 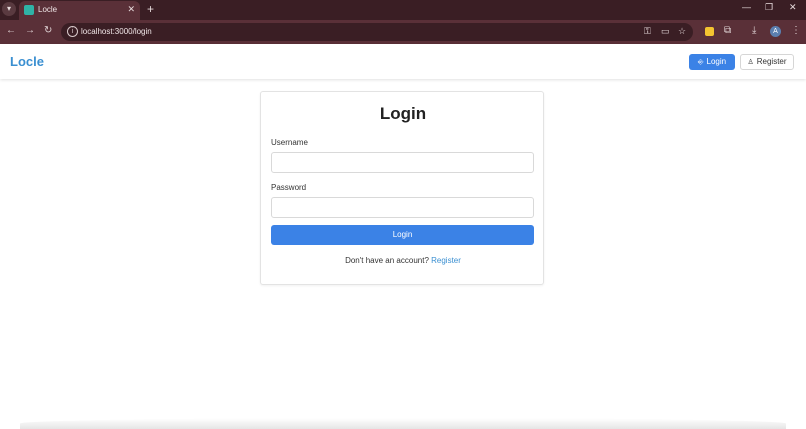 What do you see at coordinates (11, 30) in the screenshot?
I see `back-icon: ←` at bounding box center [11, 30].